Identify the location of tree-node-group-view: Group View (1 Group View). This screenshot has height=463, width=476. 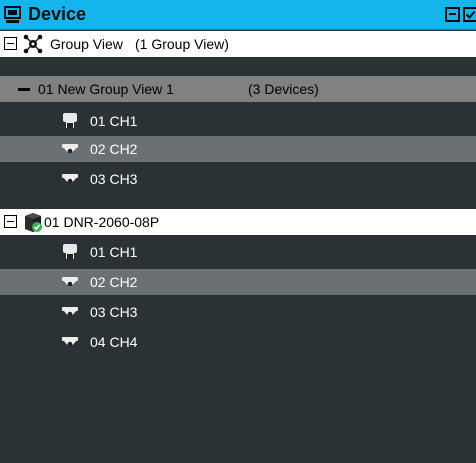
(238, 44).